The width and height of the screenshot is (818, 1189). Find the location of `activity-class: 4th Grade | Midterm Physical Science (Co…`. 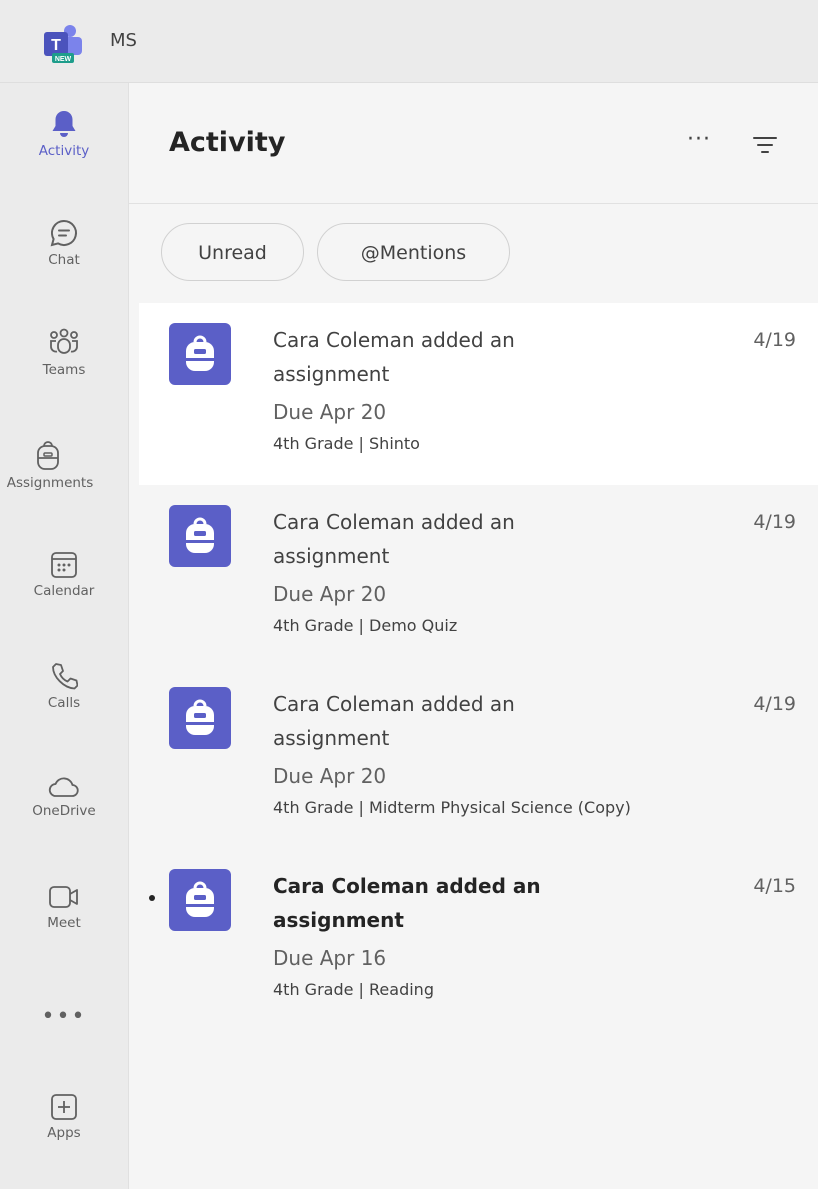

activity-class: 4th Grade | Midterm Physical Science (Co… is located at coordinates (452, 807).